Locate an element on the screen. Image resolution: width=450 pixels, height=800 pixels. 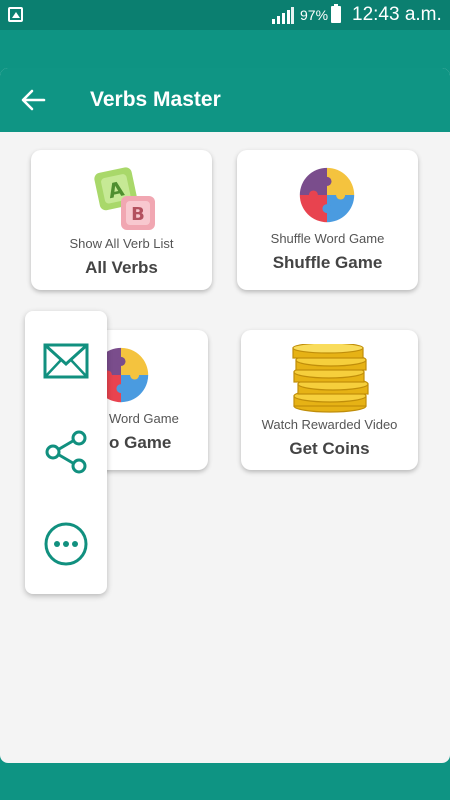
share-icon is located at coordinates (66, 452).